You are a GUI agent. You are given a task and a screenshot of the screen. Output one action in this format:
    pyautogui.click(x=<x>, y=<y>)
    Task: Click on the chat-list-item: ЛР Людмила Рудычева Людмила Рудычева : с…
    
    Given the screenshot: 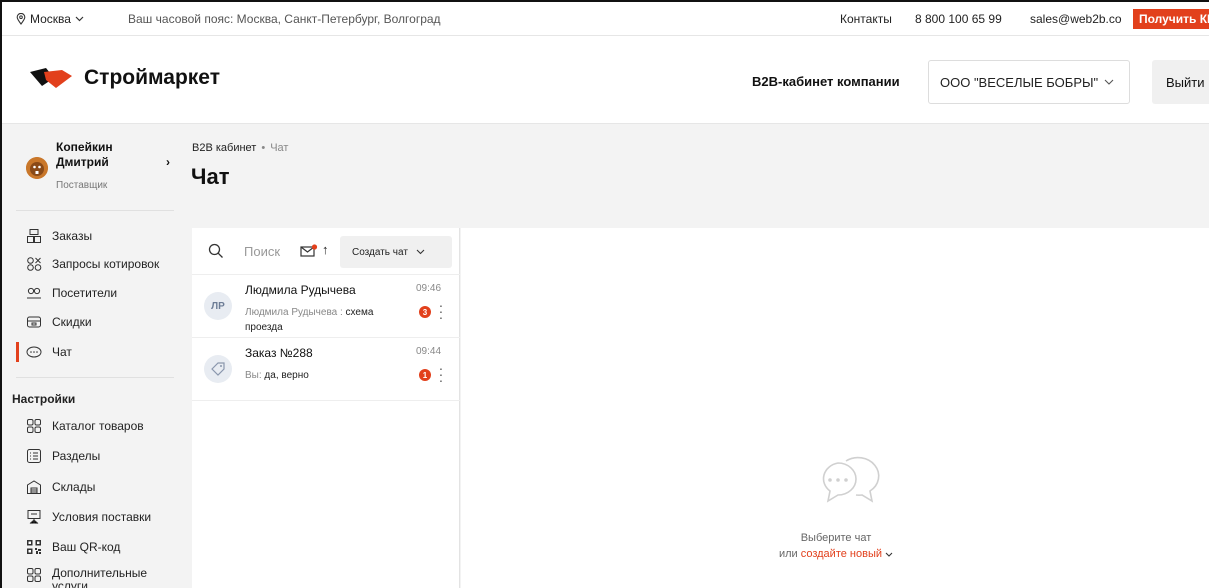 What is the action you would take?
    pyautogui.click(x=326, y=307)
    